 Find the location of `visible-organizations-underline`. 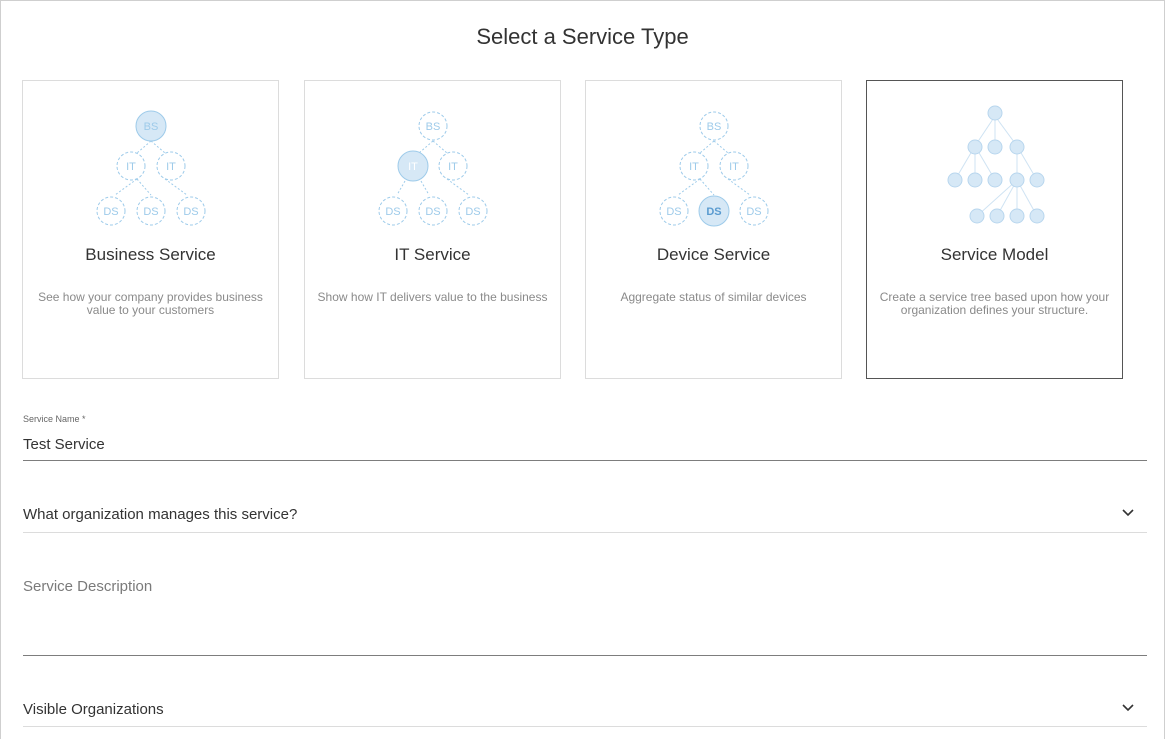

visible-organizations-underline is located at coordinates (585, 726).